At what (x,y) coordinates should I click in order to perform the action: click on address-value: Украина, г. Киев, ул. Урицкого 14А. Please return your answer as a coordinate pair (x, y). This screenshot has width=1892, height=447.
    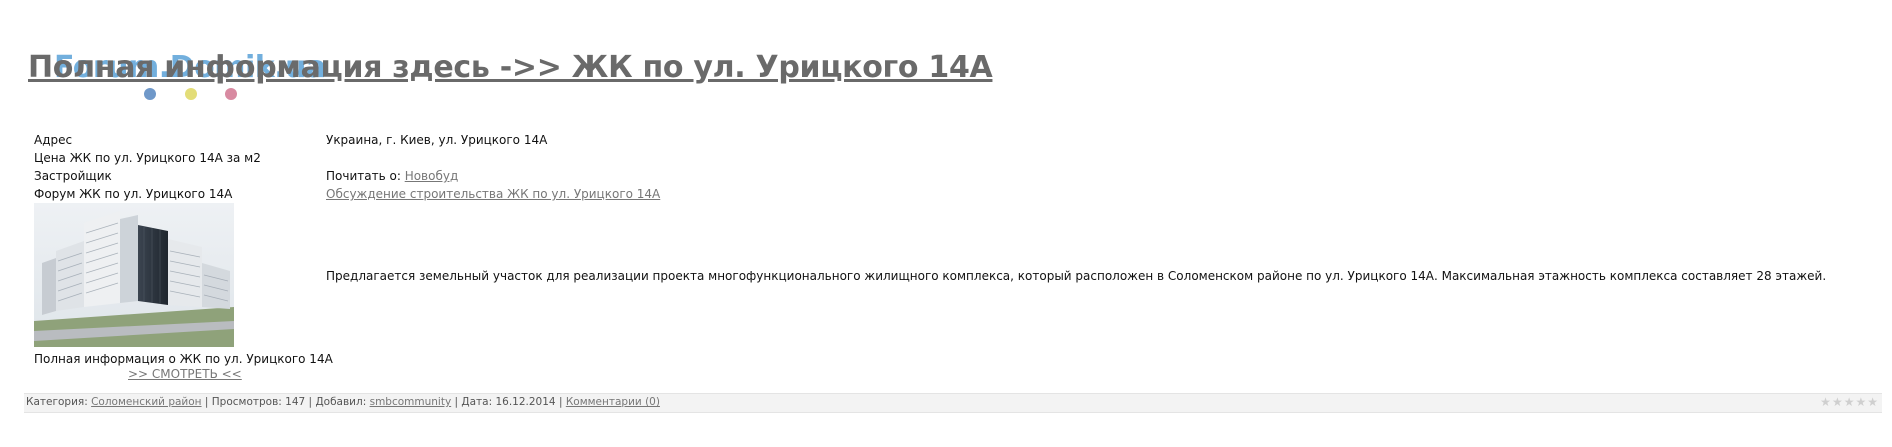
    Looking at the image, I should click on (437, 140).